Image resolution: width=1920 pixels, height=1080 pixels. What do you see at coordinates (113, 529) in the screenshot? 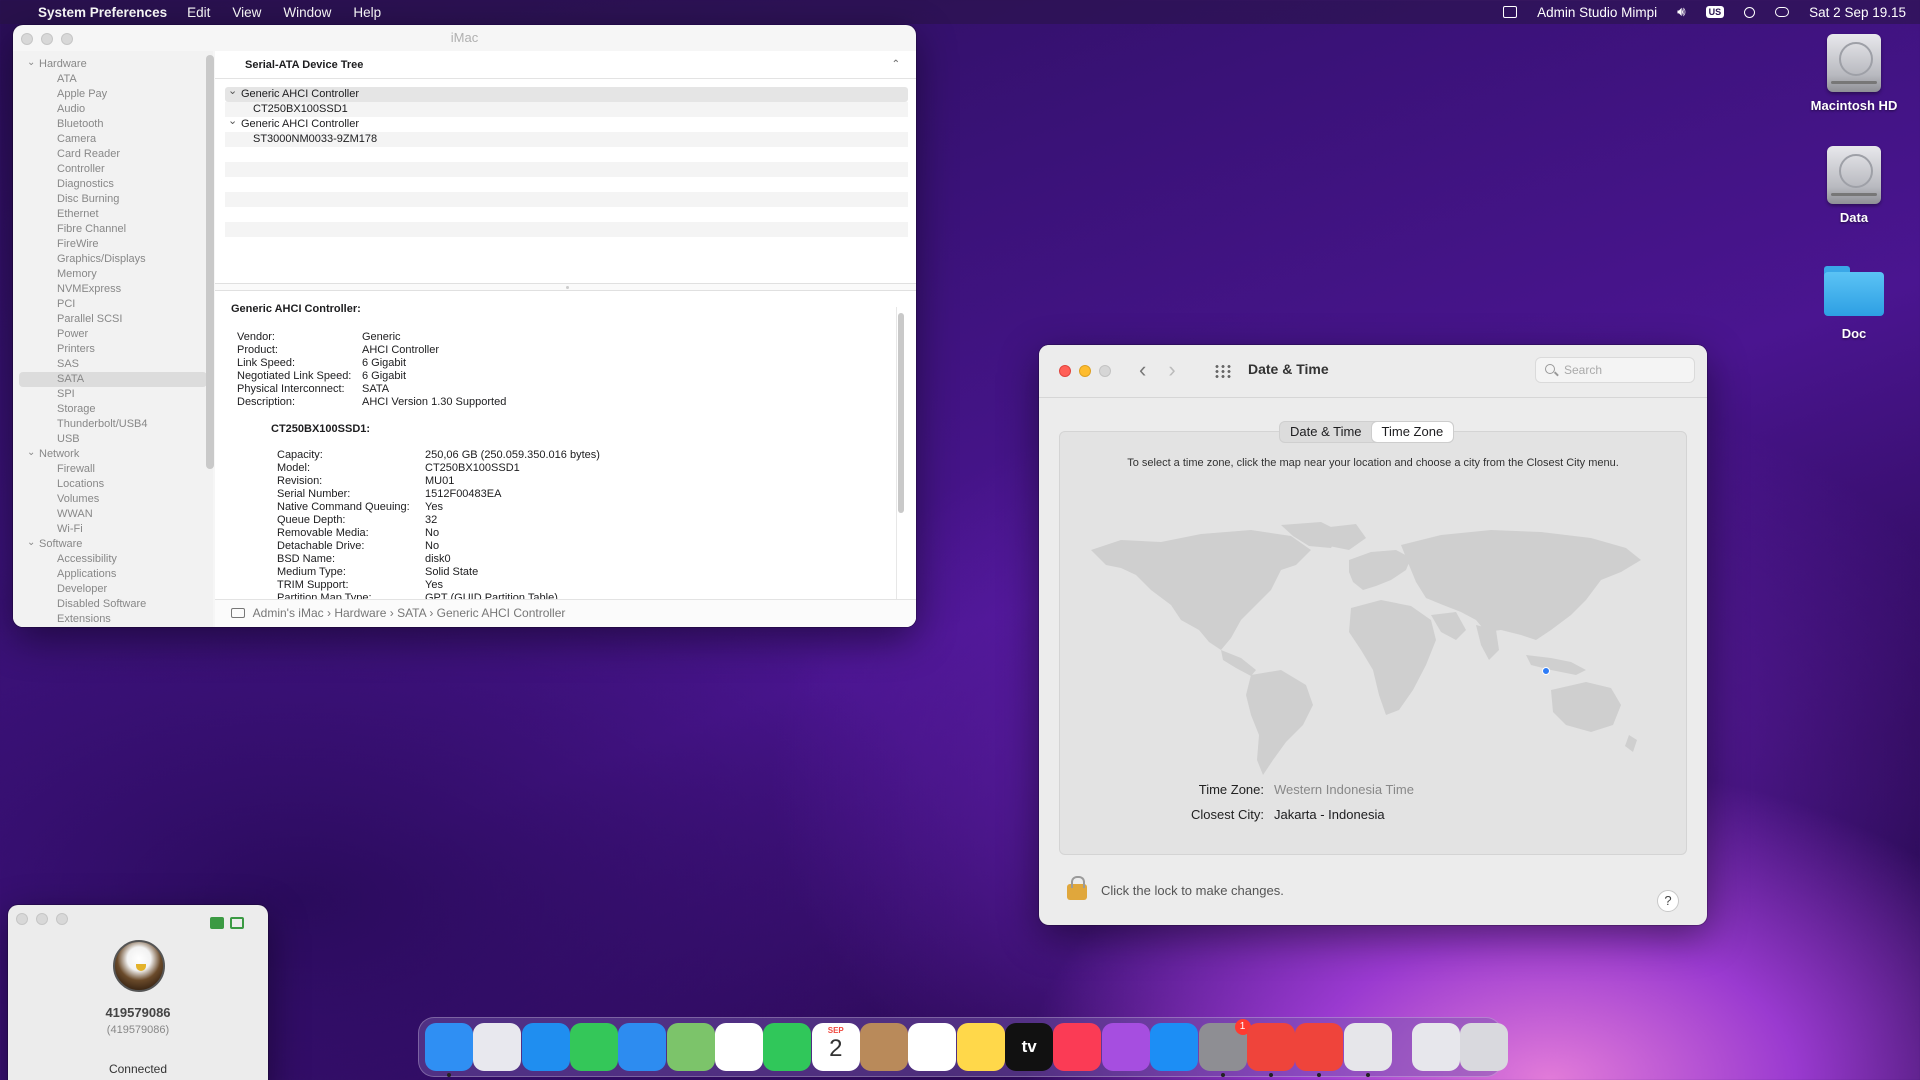
I see `sidebar-item-wi-fi: Wi-Fi` at bounding box center [113, 529].